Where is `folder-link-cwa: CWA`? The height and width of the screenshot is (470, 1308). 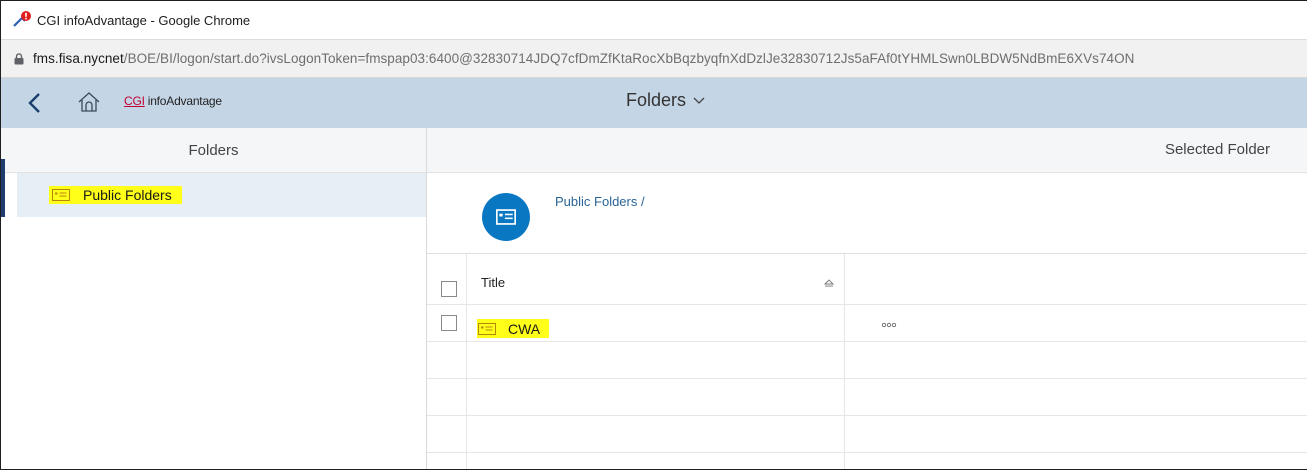
folder-link-cwa: CWA is located at coordinates (513, 328).